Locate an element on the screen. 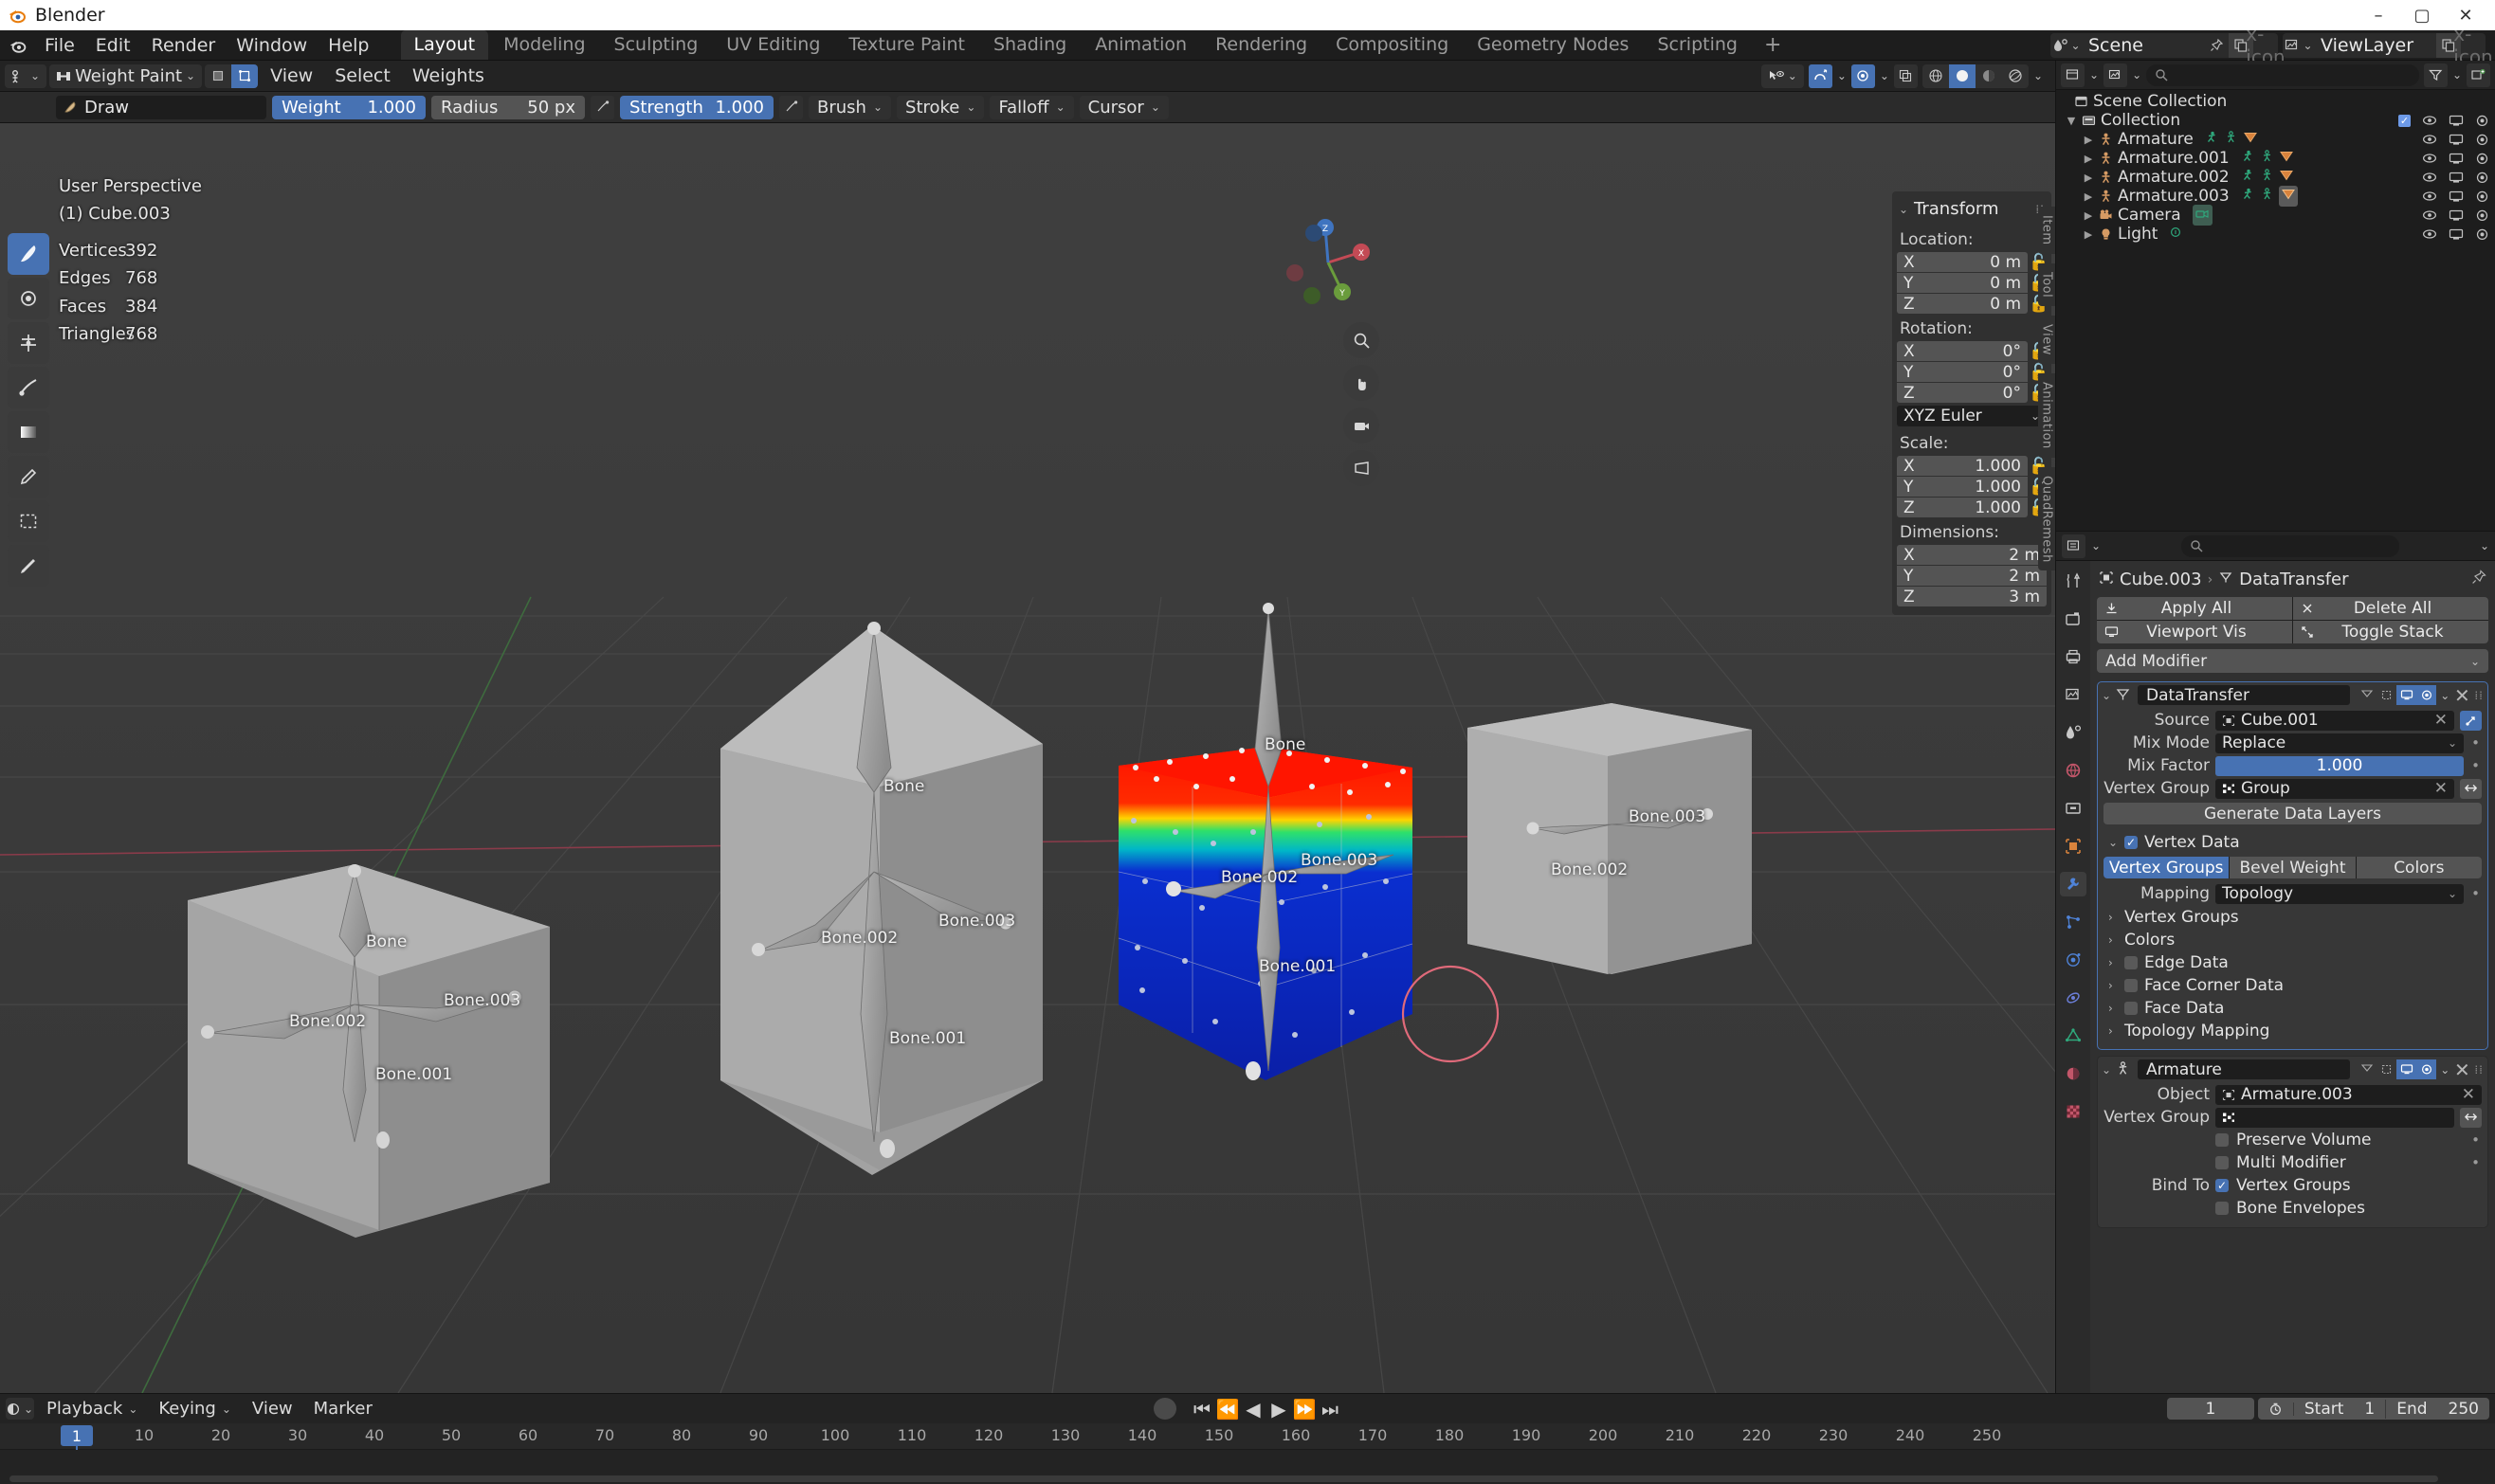  edge-data-checkbox is located at coordinates (2131, 962).